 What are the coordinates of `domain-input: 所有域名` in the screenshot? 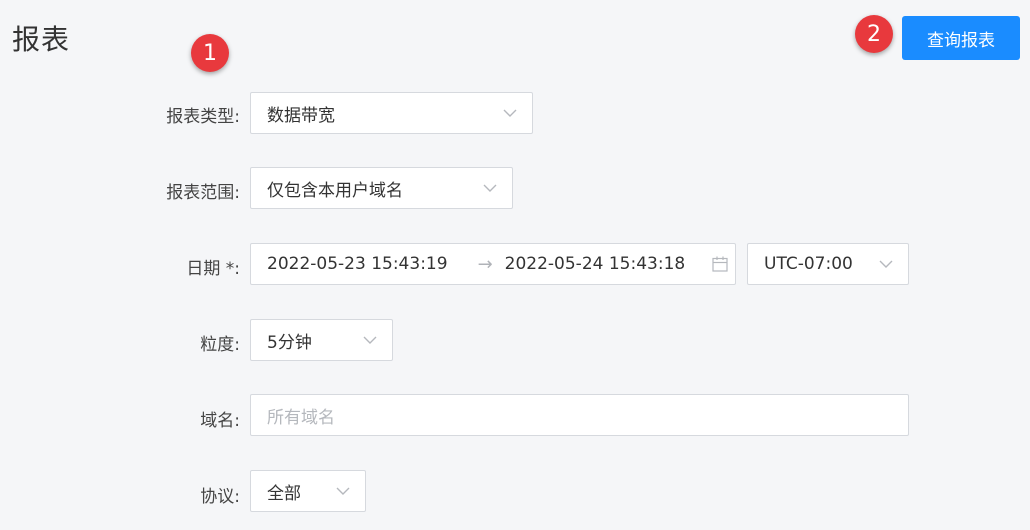 It's located at (579, 415).